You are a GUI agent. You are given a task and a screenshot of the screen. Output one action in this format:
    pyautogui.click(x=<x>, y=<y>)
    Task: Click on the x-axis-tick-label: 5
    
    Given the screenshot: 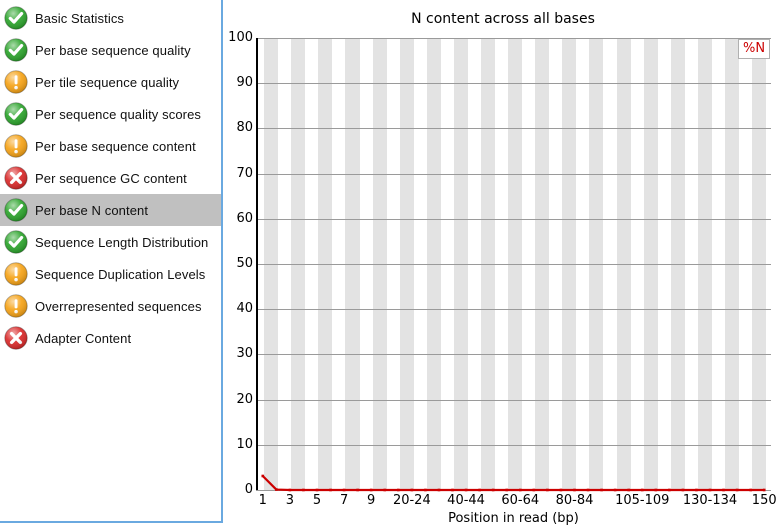 What is the action you would take?
    pyautogui.click(x=317, y=500)
    